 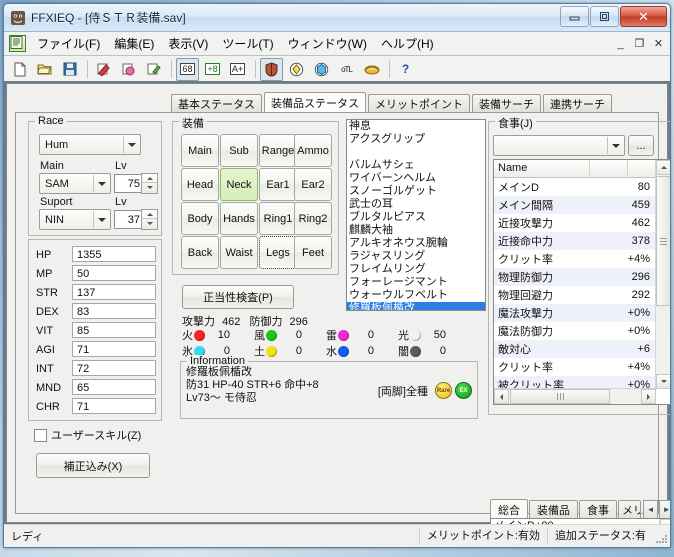 What do you see at coordinates (501, 396) in the screenshot?
I see `scroll-left-icon` at bounding box center [501, 396].